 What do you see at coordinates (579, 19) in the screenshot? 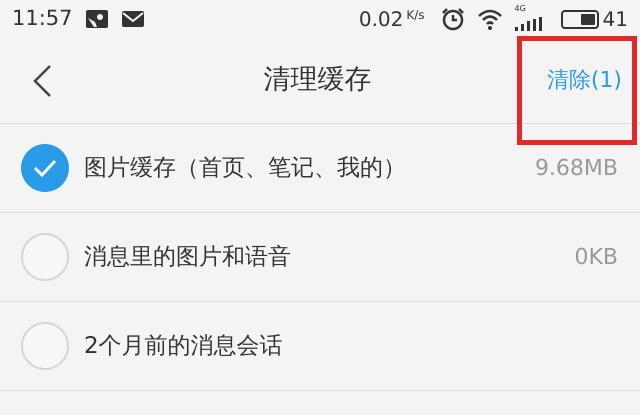
I see `battery-icon` at bounding box center [579, 19].